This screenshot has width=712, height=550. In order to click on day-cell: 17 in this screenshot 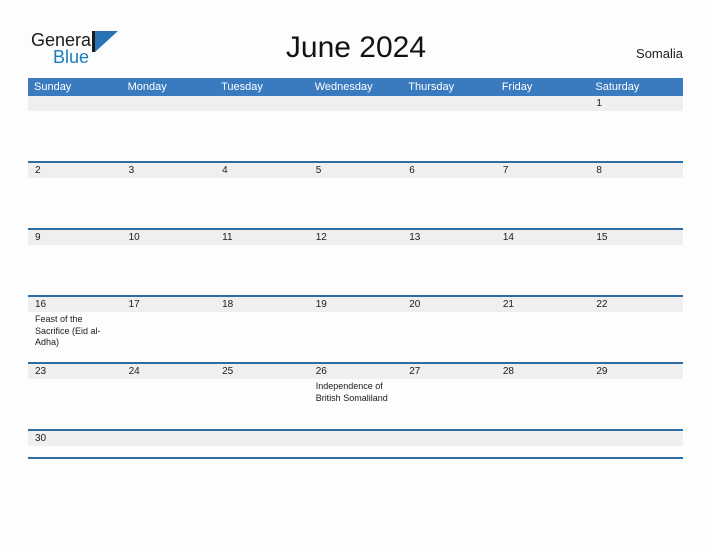, I will do `click(169, 329)`.